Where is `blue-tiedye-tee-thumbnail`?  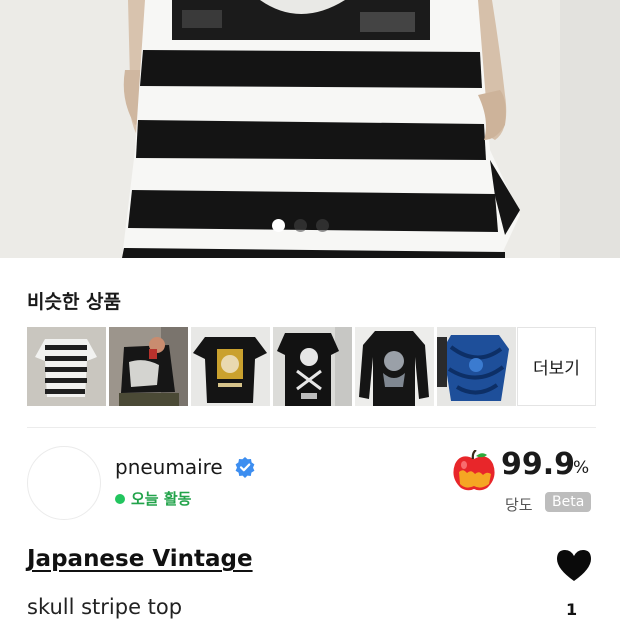
blue-tiedye-tee-thumbnail is located at coordinates (476, 366).